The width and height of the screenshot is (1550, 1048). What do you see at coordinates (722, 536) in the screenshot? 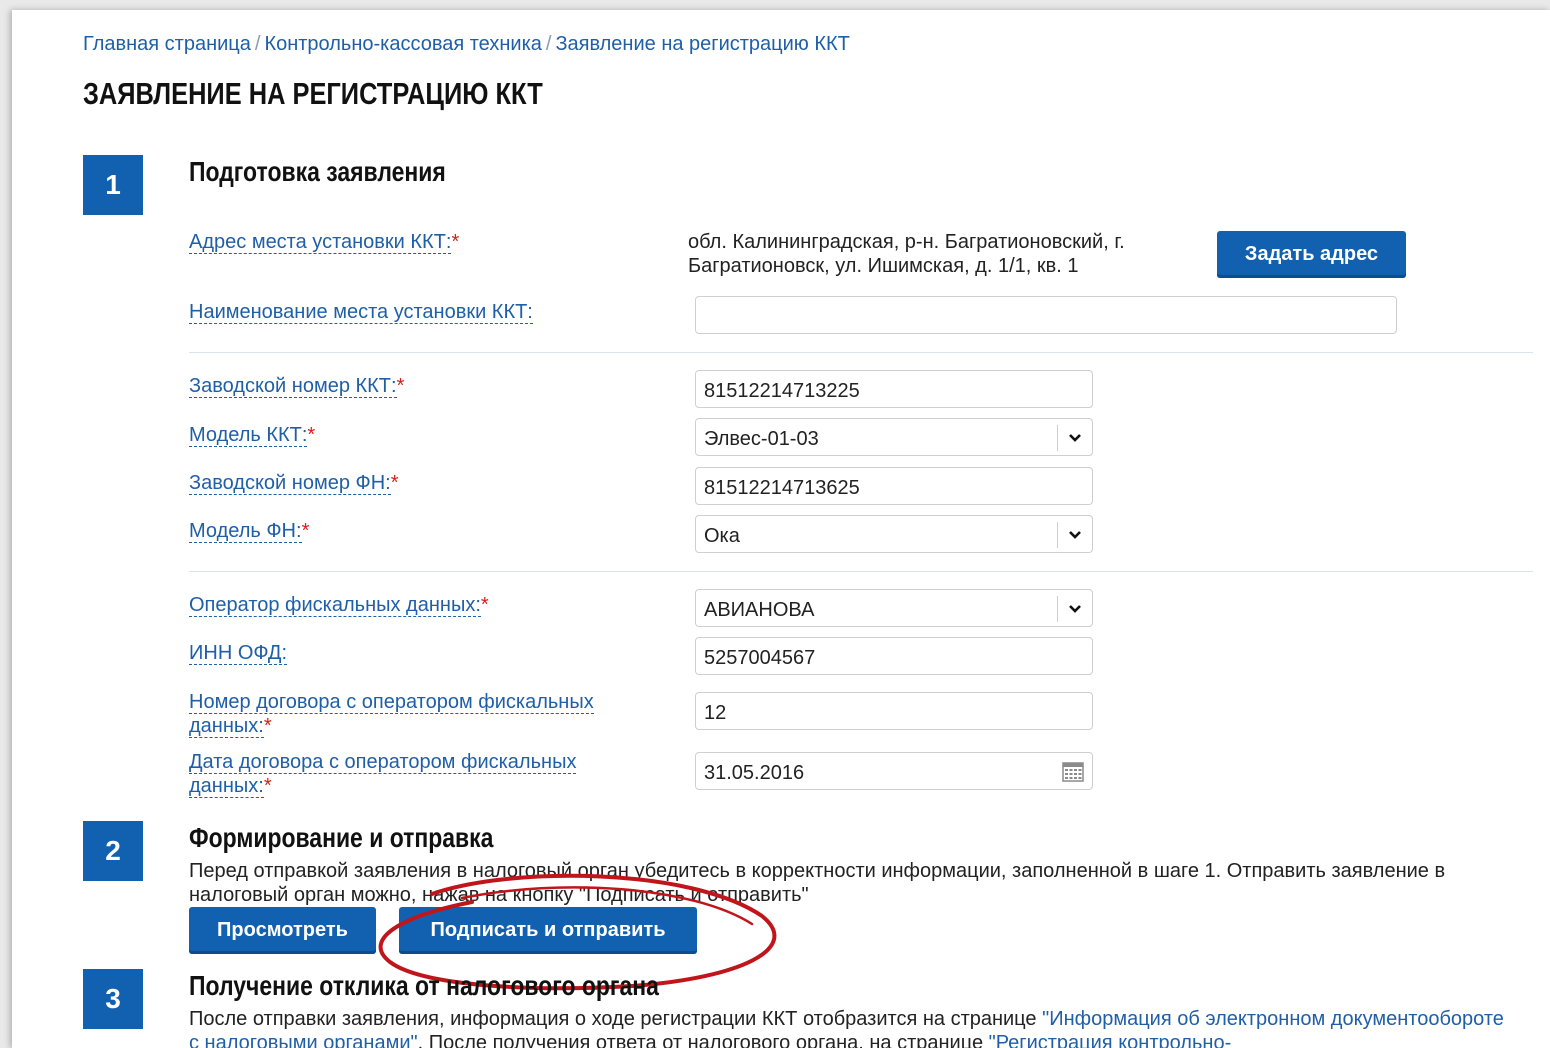
I see `fn-model-value: Ока` at bounding box center [722, 536].